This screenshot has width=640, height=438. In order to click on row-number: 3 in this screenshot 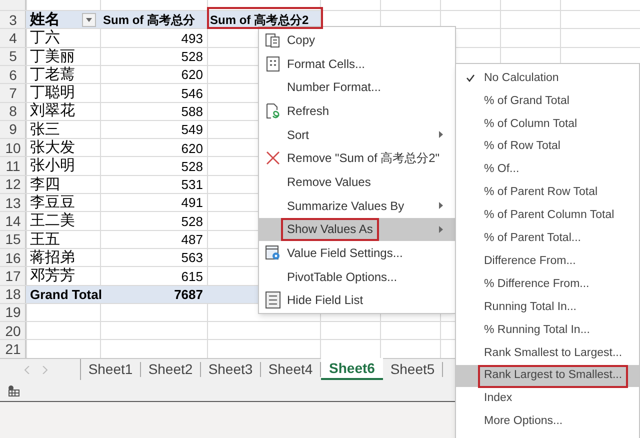, I will do `click(13, 20)`.